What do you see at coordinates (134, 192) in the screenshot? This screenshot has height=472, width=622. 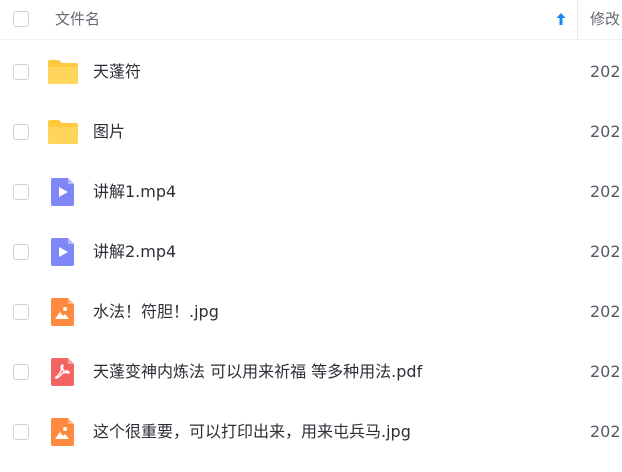 I see `file-name: 讲解1.mp4` at bounding box center [134, 192].